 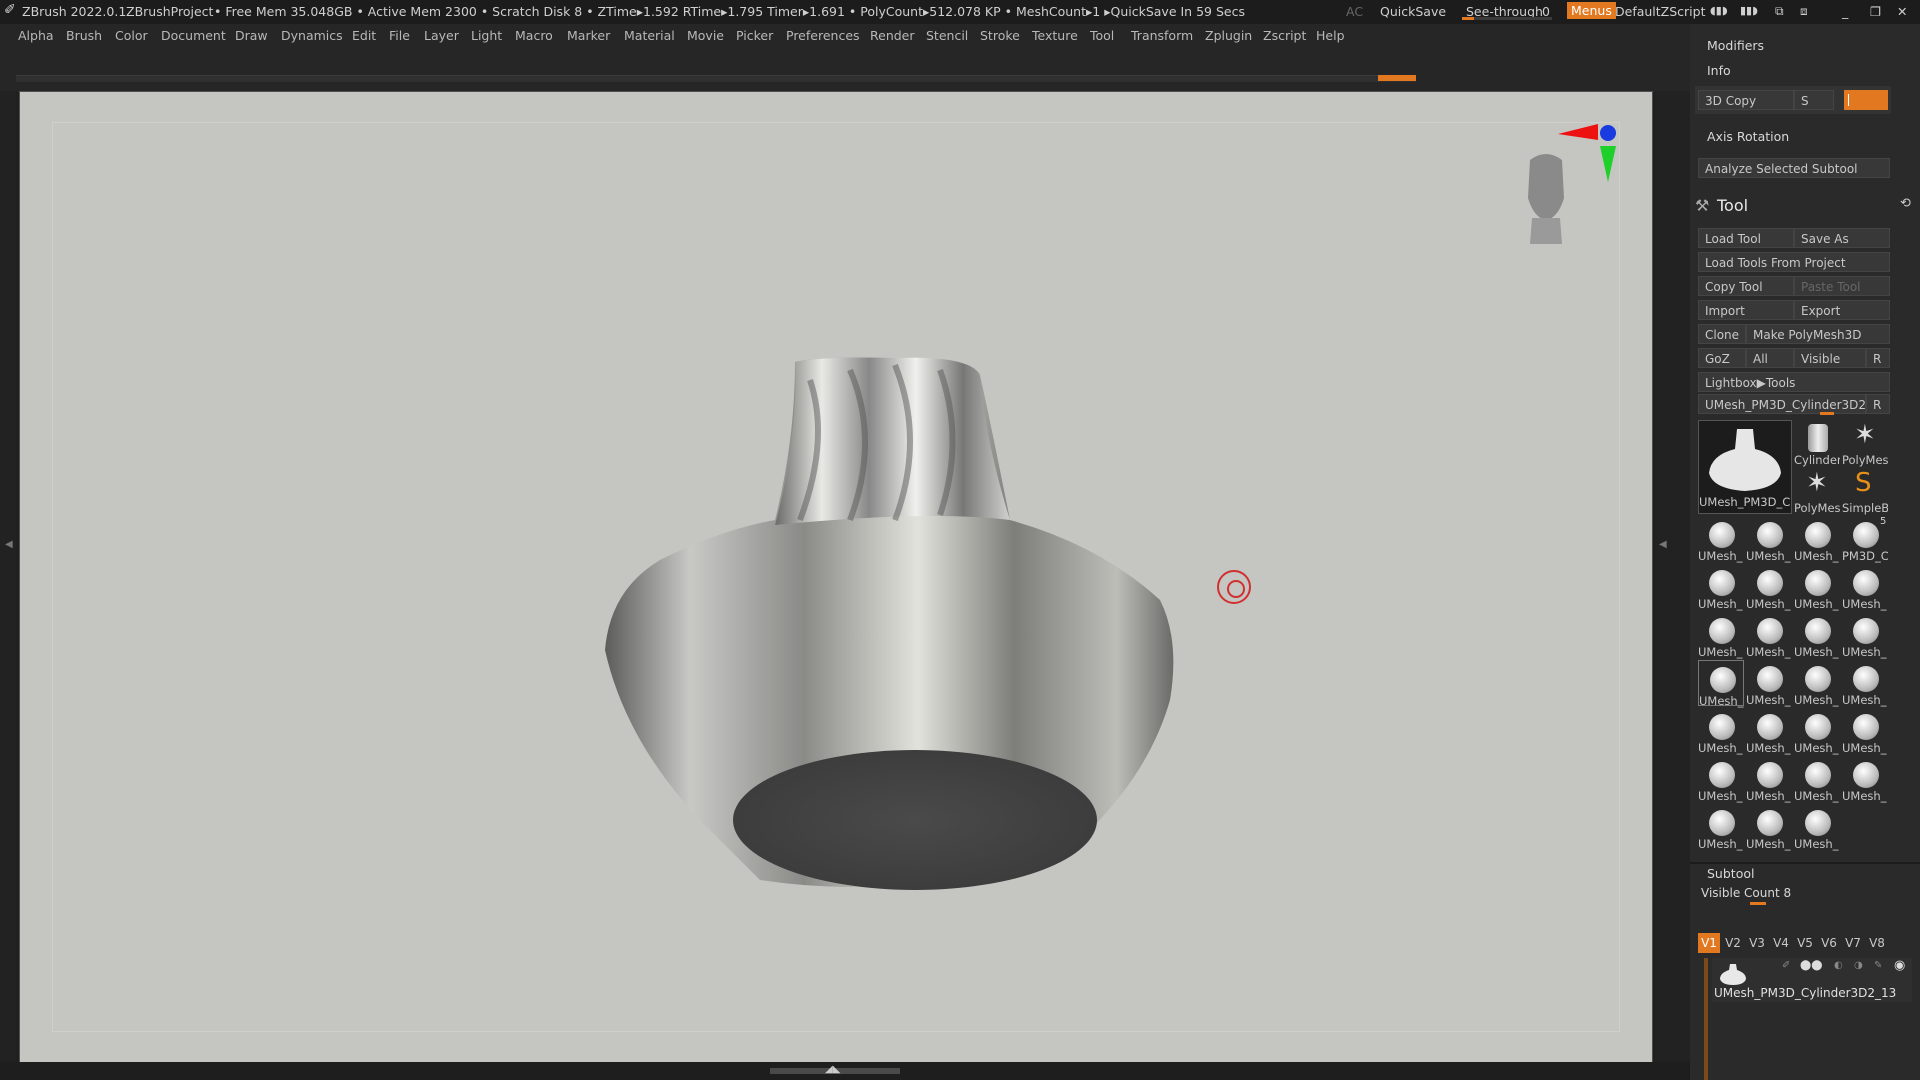 I want to click on tray-toggle-icon: ◢◣, so click(x=832, y=1069).